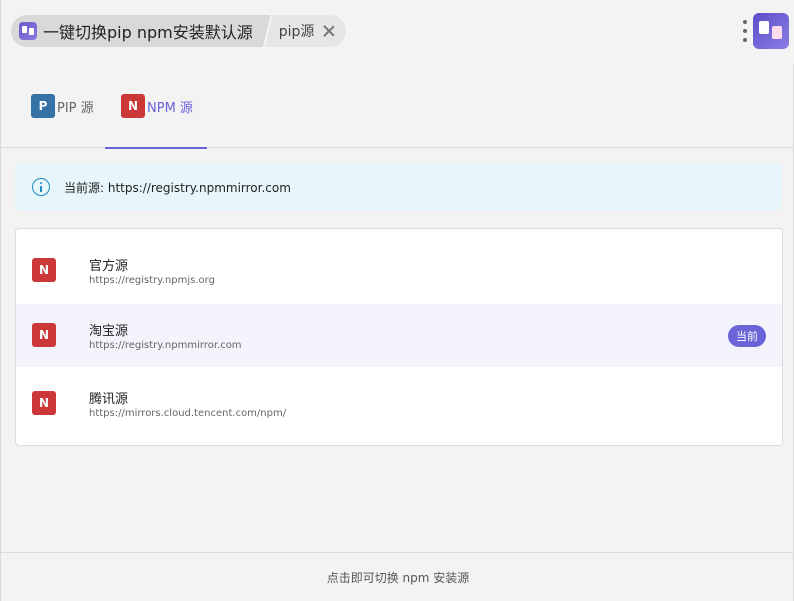 The height and width of the screenshot is (601, 794). Describe the element at coordinates (109, 331) in the screenshot. I see `source-name: 淘宝源` at that location.